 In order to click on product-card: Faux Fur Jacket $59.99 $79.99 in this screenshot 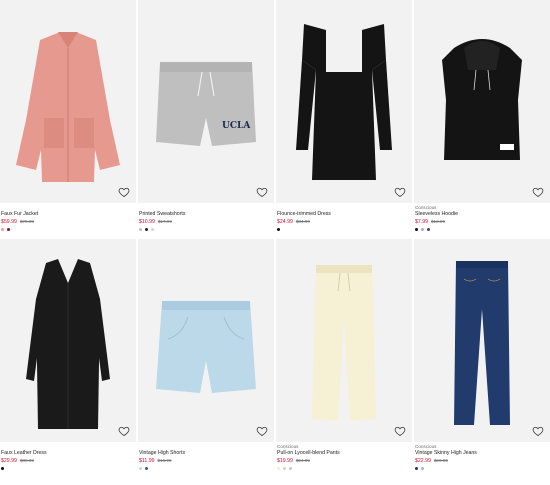, I will do `click(68, 119)`.